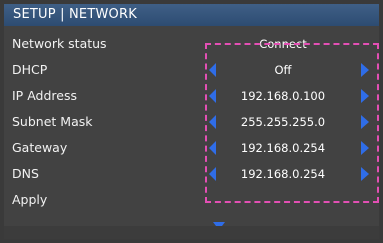 Image resolution: width=383 pixels, height=243 pixels. What do you see at coordinates (191, 44) in the screenshot?
I see `network-status-row: Network status Connect` at bounding box center [191, 44].